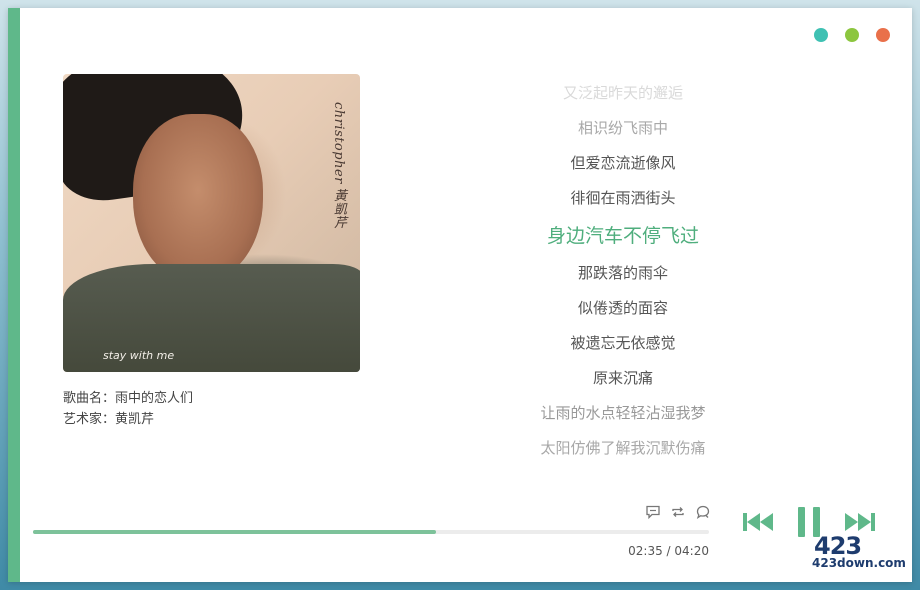 This screenshot has height=590, width=920. I want to click on elapsed-time: 02:35, so click(645, 551).